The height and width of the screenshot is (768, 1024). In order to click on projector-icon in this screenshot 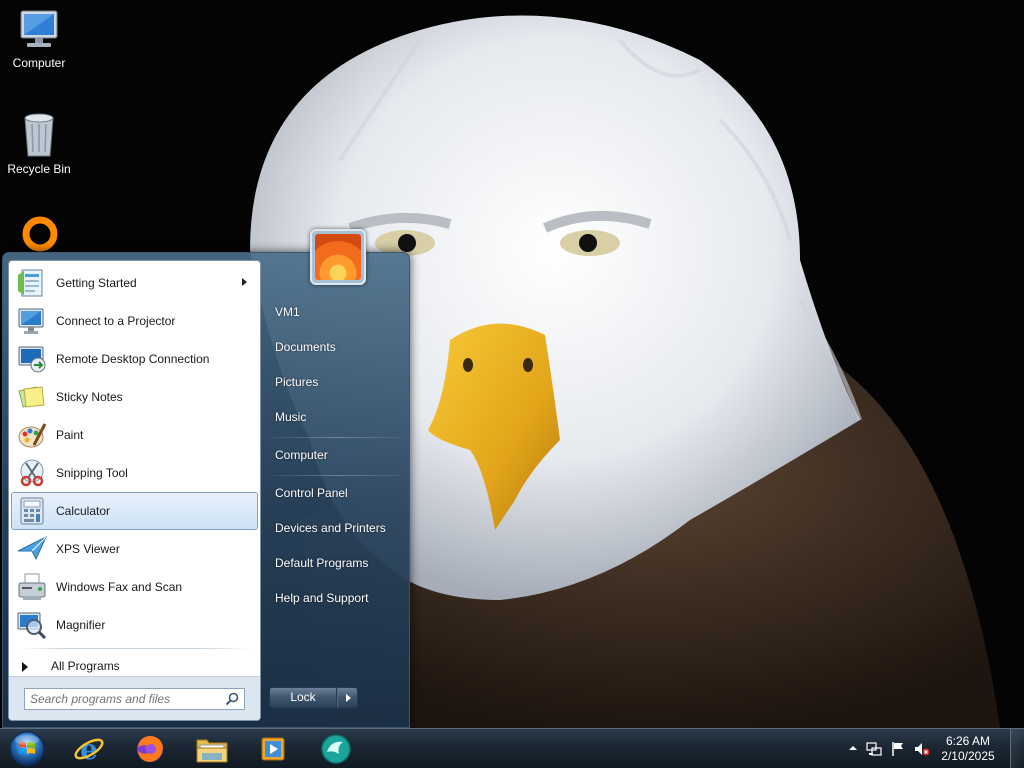, I will do `click(31, 321)`.